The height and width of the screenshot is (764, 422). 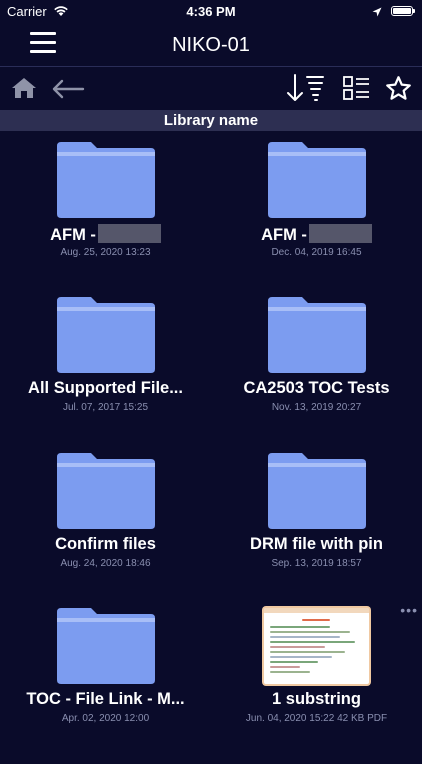 I want to click on folder-tile: CA2503 TOC Tests Nov. 13, 2019 20:27, so click(x=316, y=375).